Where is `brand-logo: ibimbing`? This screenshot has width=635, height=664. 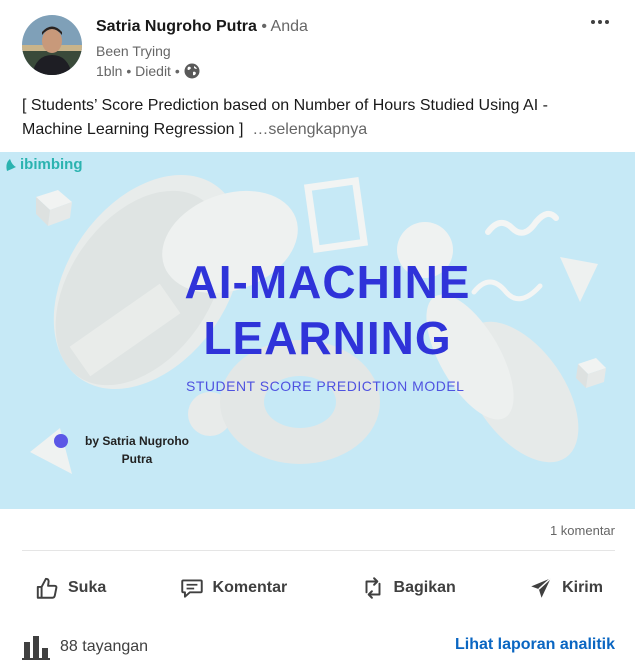
brand-logo: ibimbing is located at coordinates (43, 164).